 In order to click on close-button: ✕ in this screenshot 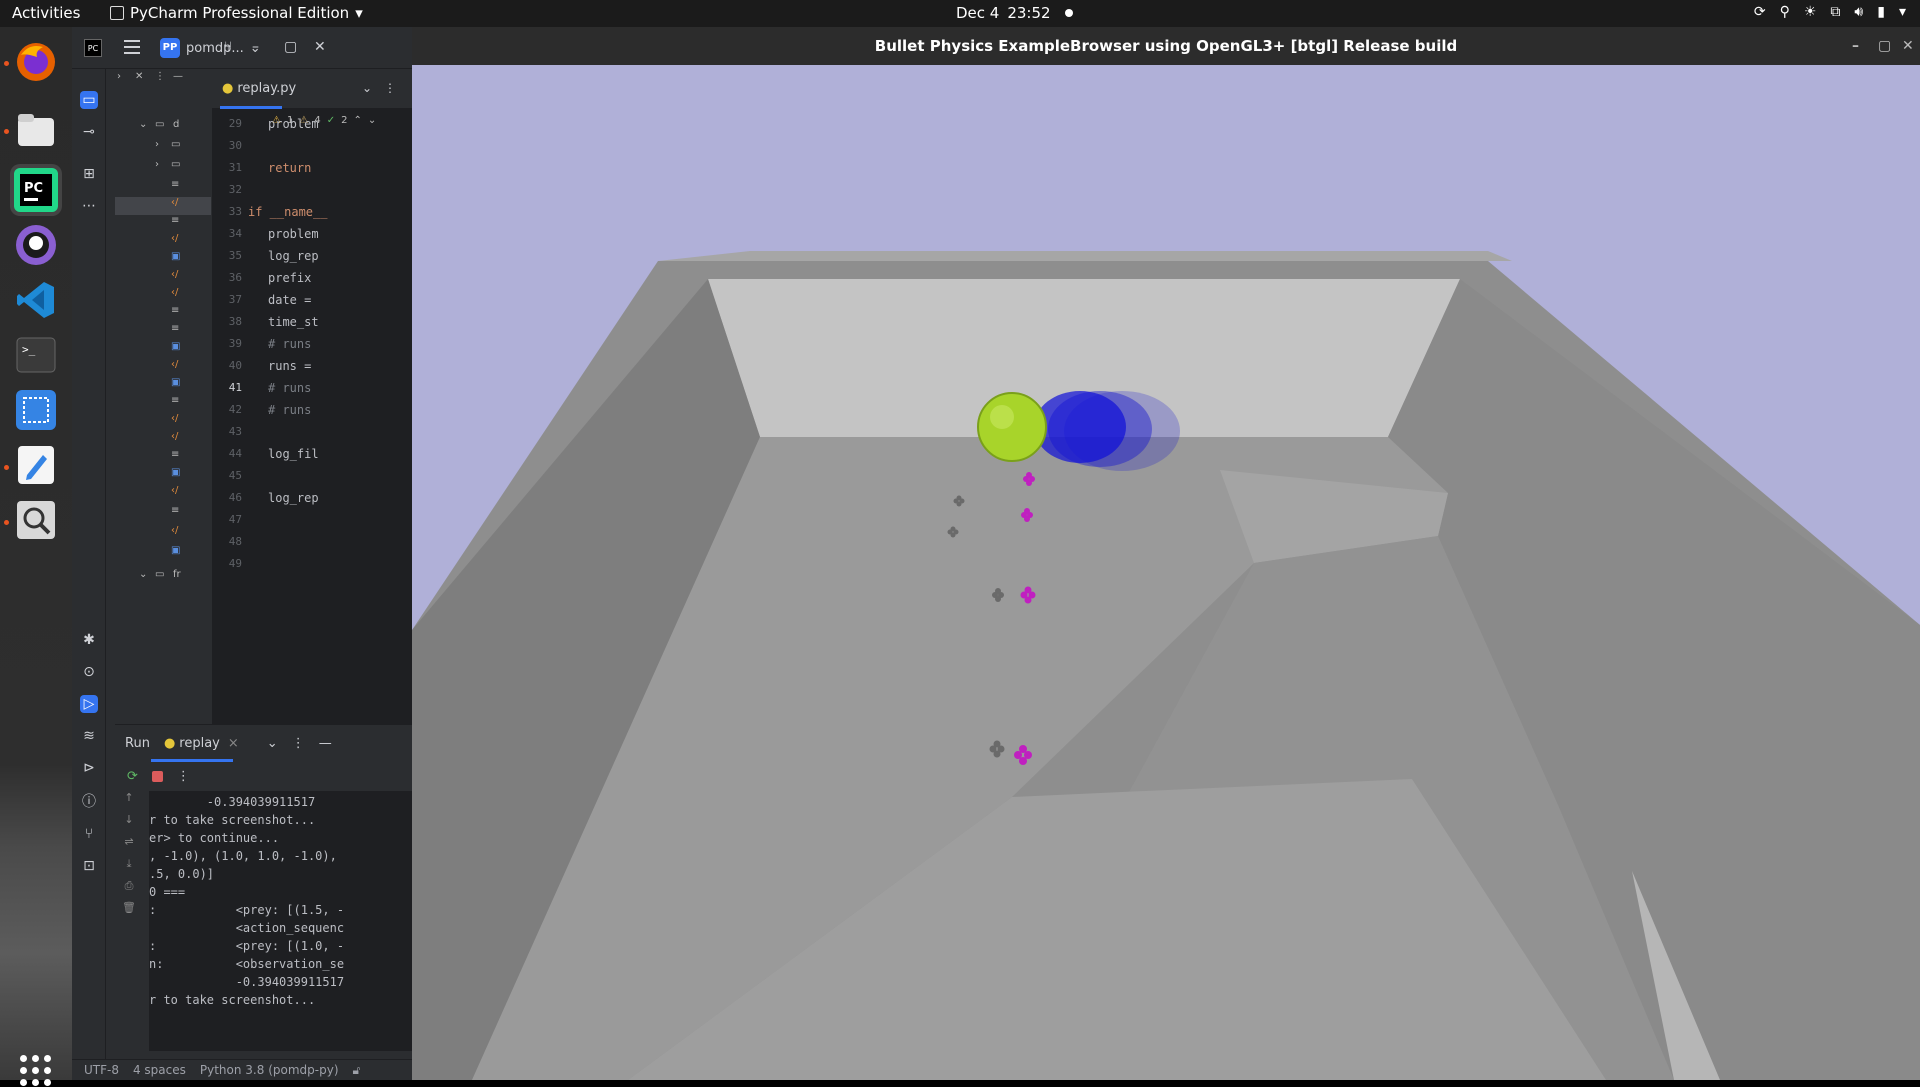, I will do `click(1908, 46)`.